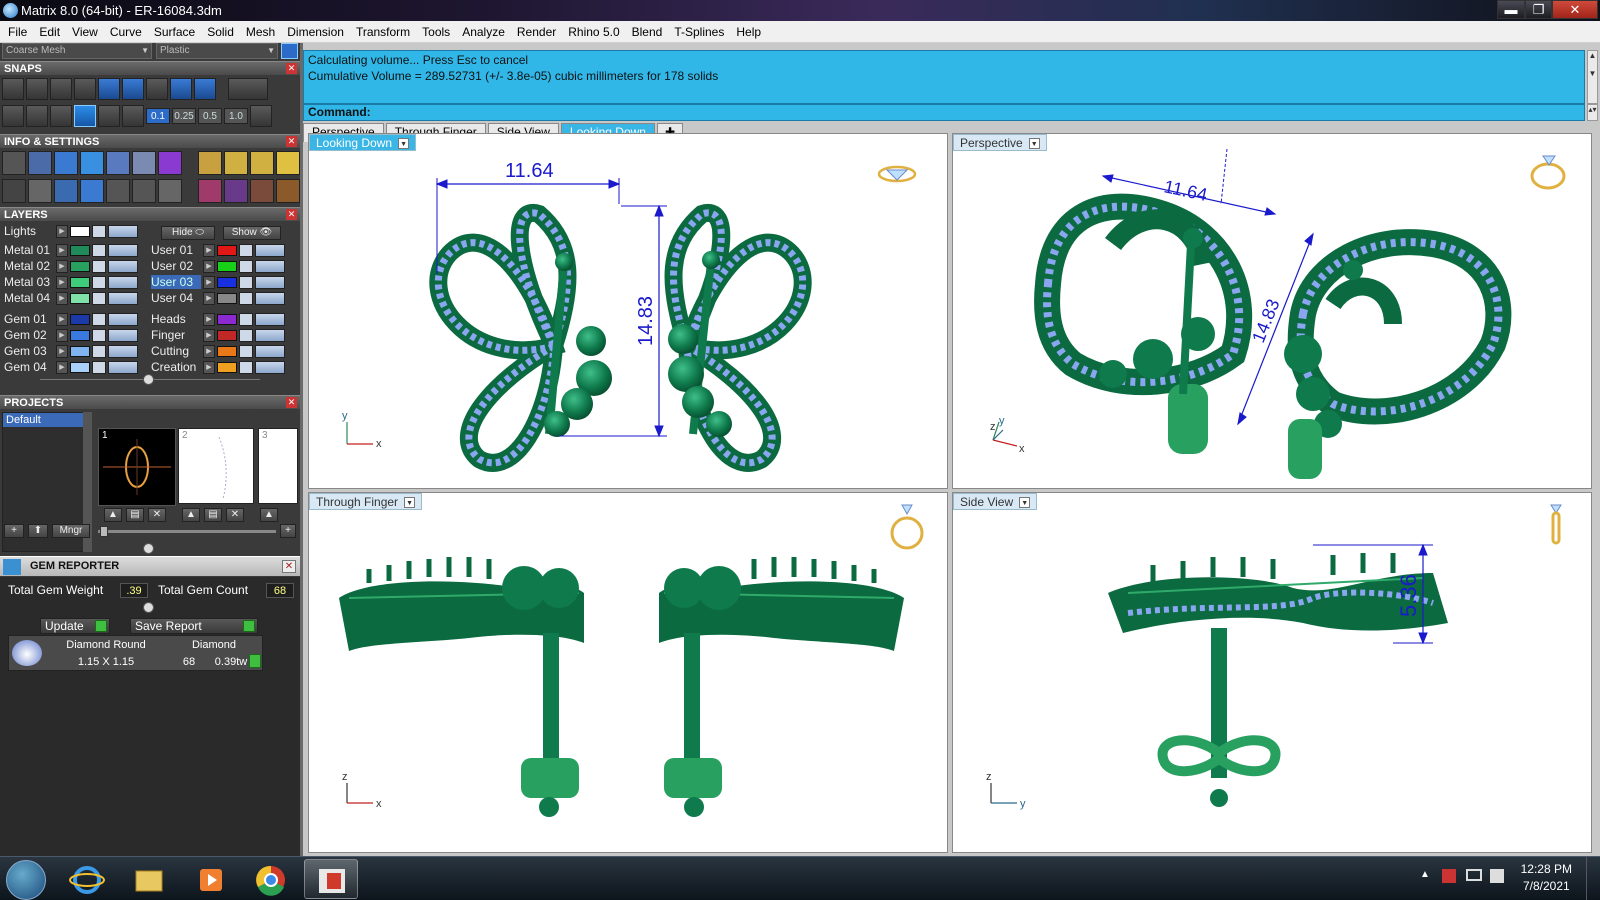 The image size is (1600, 900). I want to click on layer-name: Metal 03, so click(29, 282).